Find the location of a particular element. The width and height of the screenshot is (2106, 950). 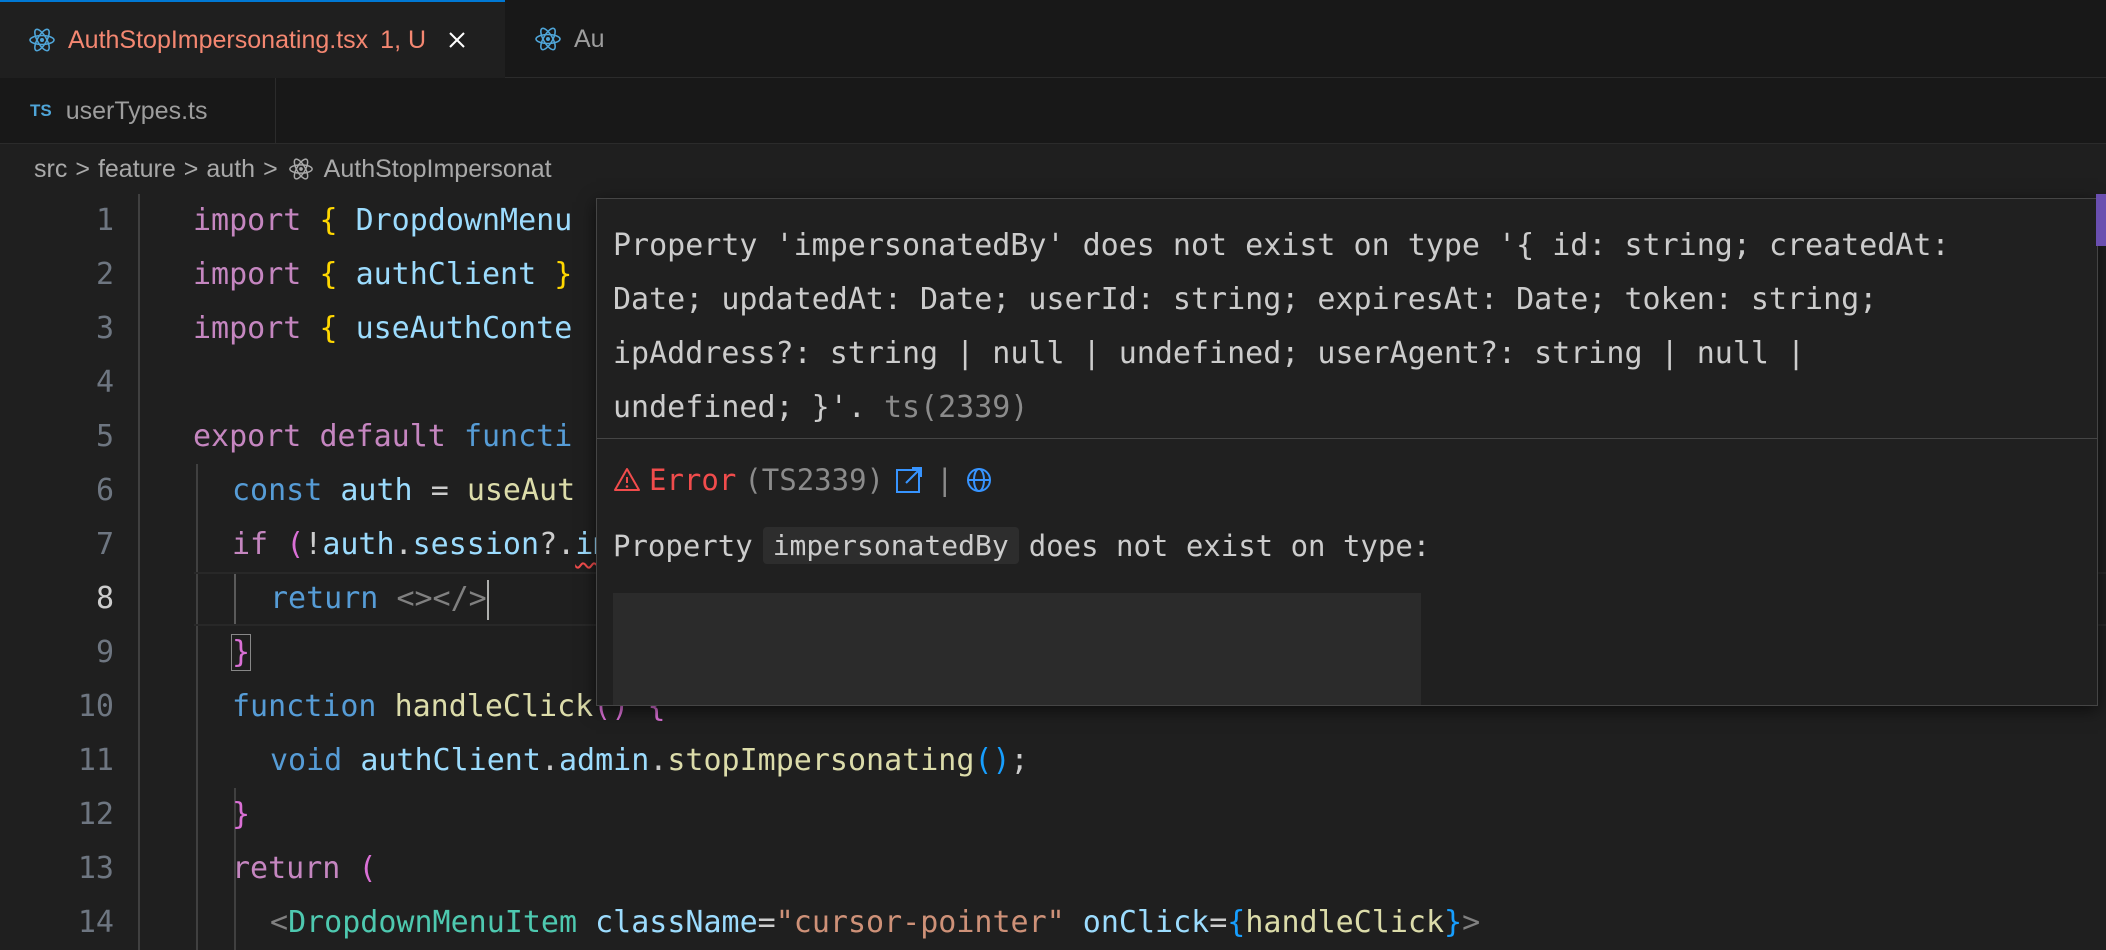

operator: ! is located at coordinates (313, 544).